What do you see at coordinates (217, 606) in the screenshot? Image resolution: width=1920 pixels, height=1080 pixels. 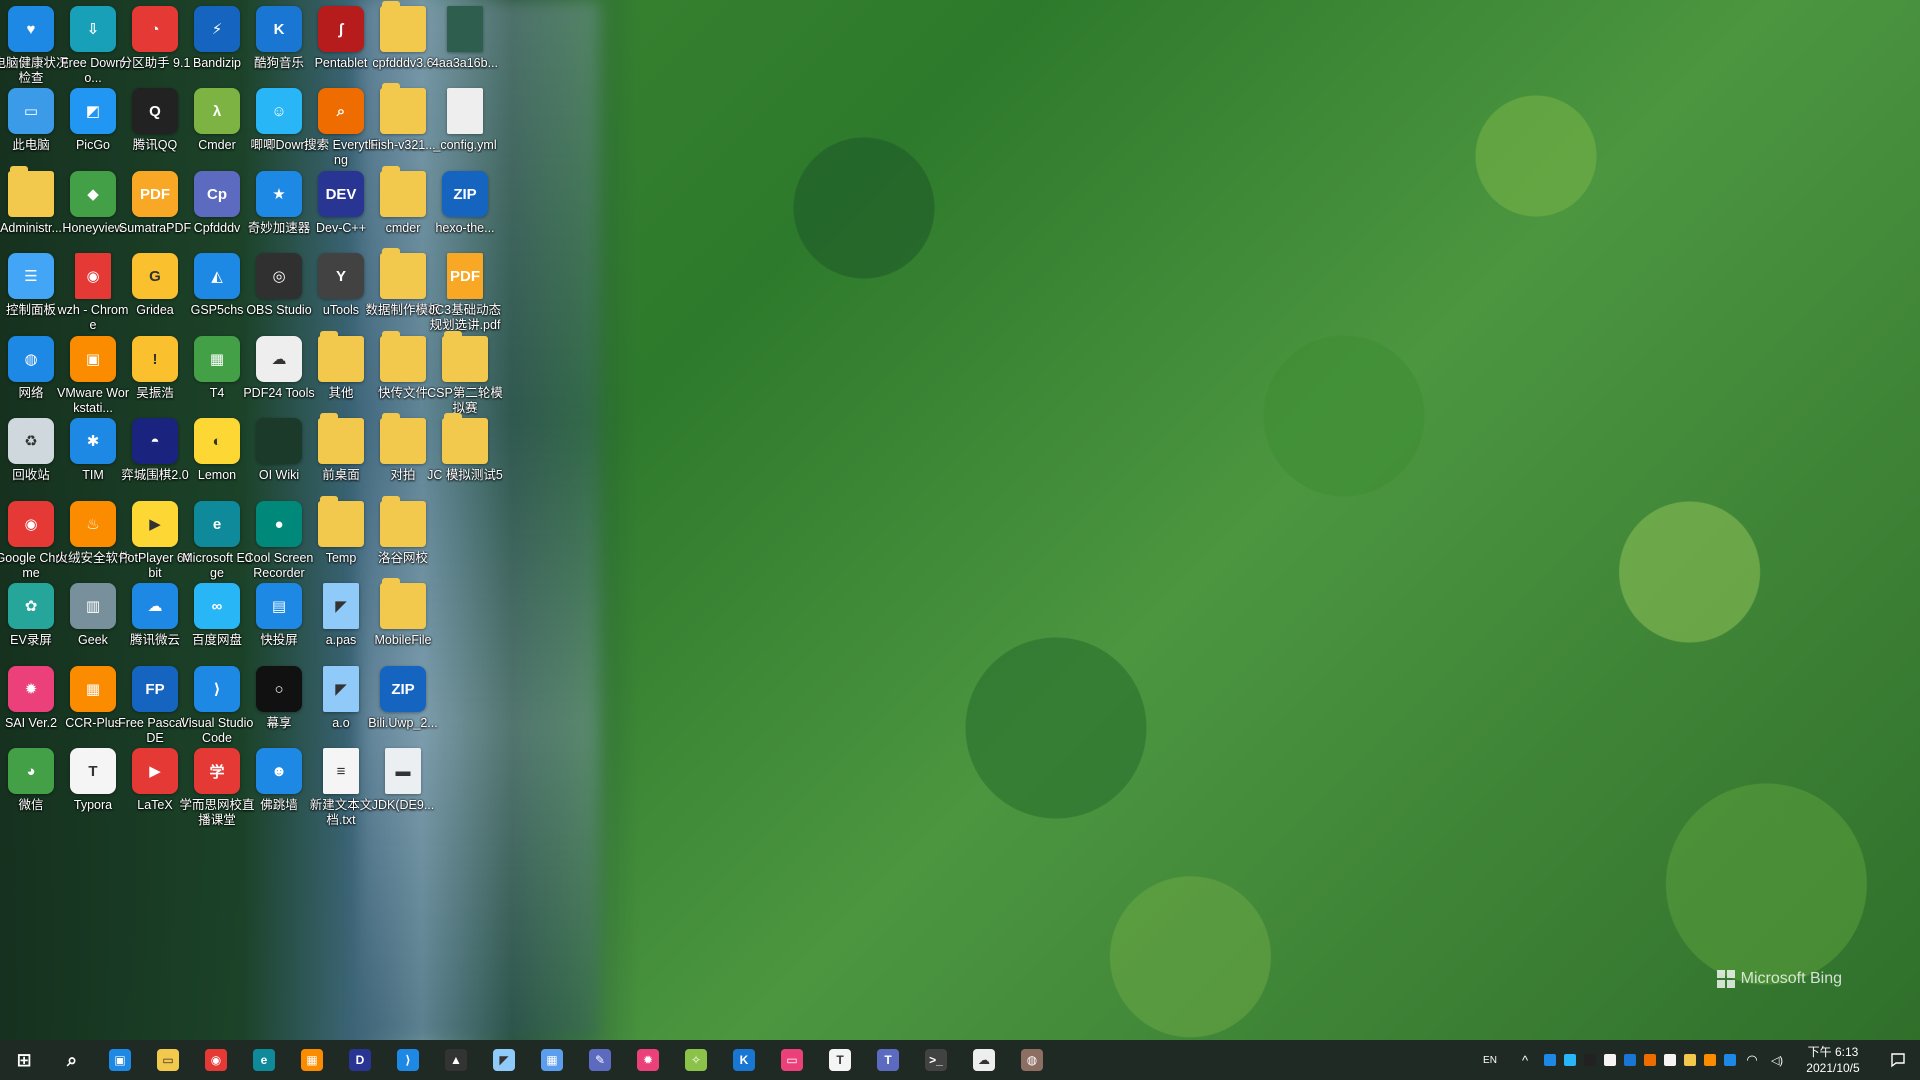 I see `baidu-netdisk-icon: ∞` at bounding box center [217, 606].